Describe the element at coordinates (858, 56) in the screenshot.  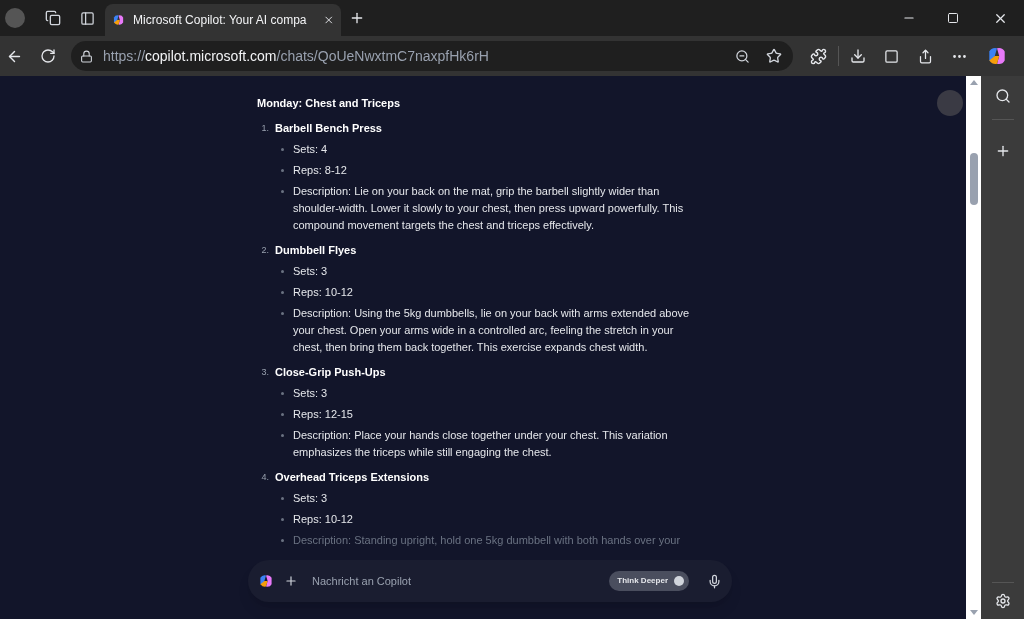
I see `download-icon` at that location.